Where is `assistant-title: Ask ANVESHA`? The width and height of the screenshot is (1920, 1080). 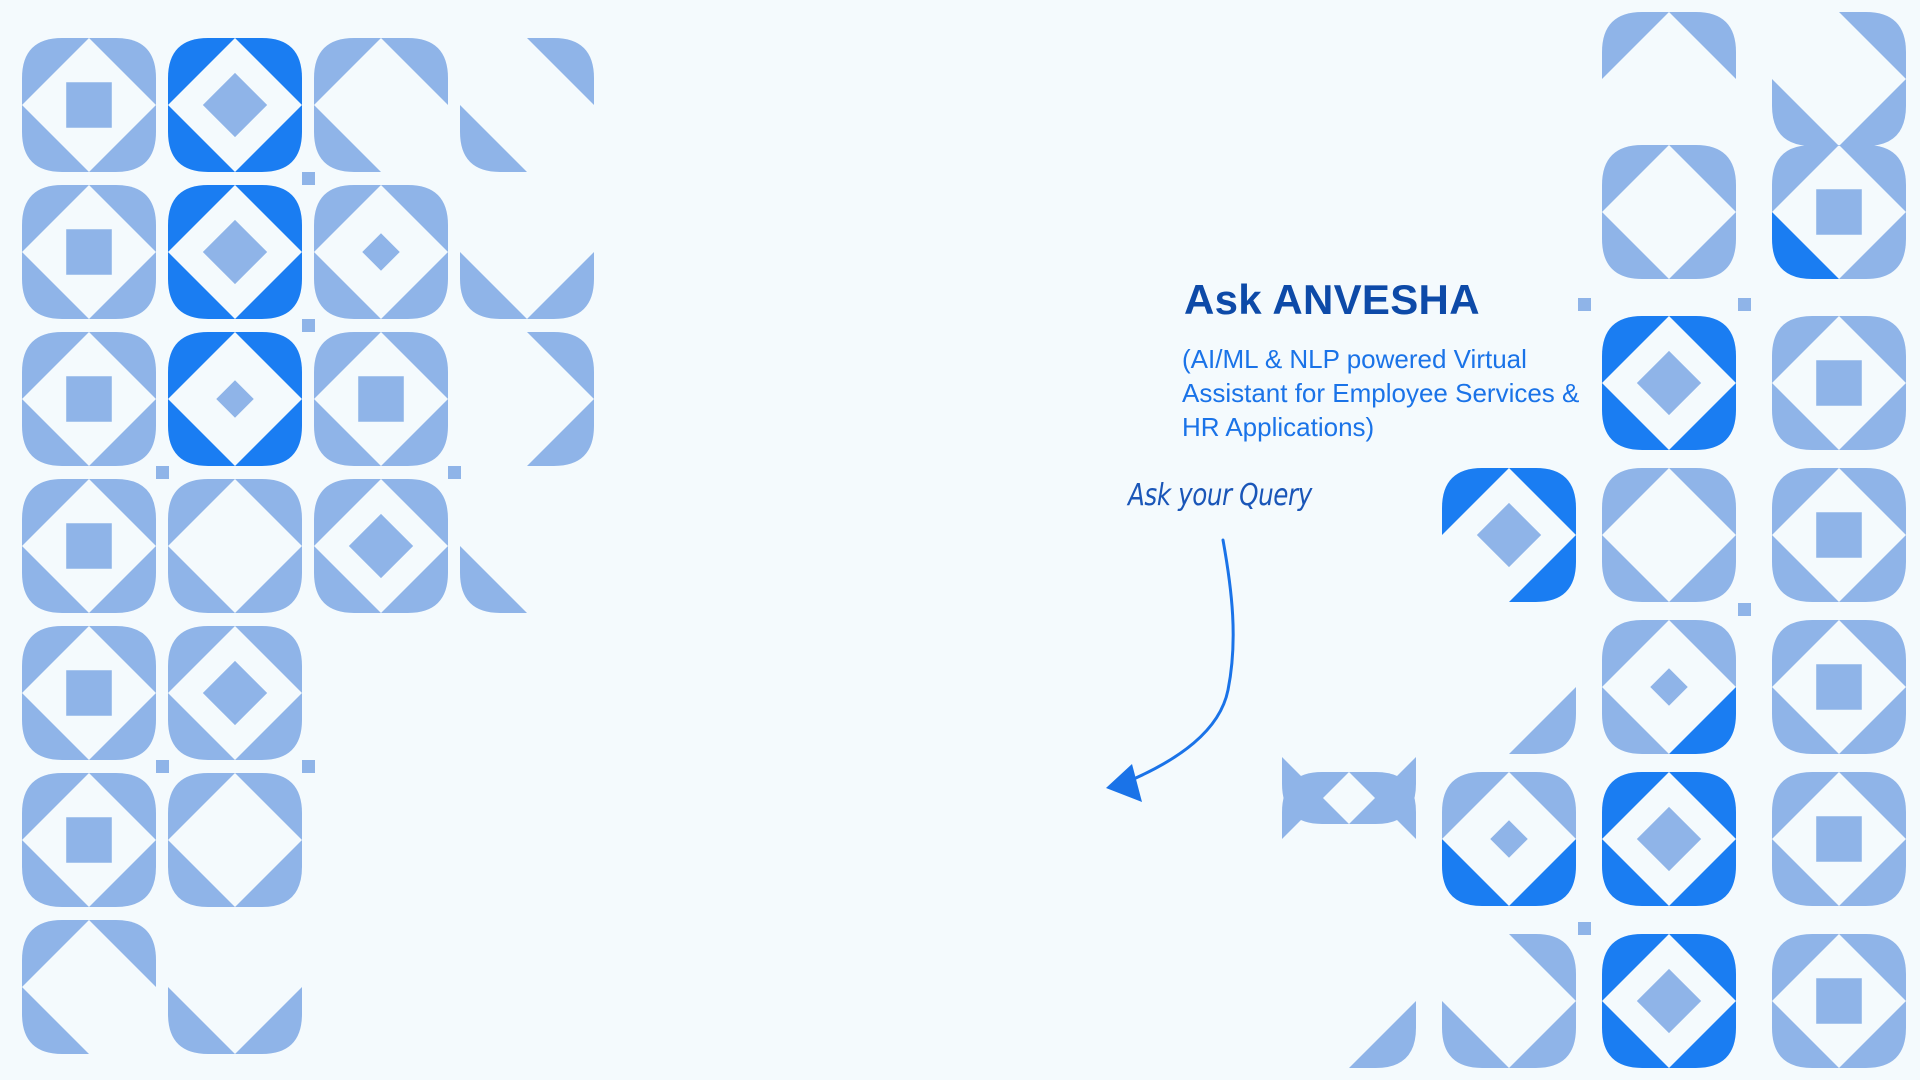
assistant-title: Ask ANVESHA is located at coordinates (1332, 299).